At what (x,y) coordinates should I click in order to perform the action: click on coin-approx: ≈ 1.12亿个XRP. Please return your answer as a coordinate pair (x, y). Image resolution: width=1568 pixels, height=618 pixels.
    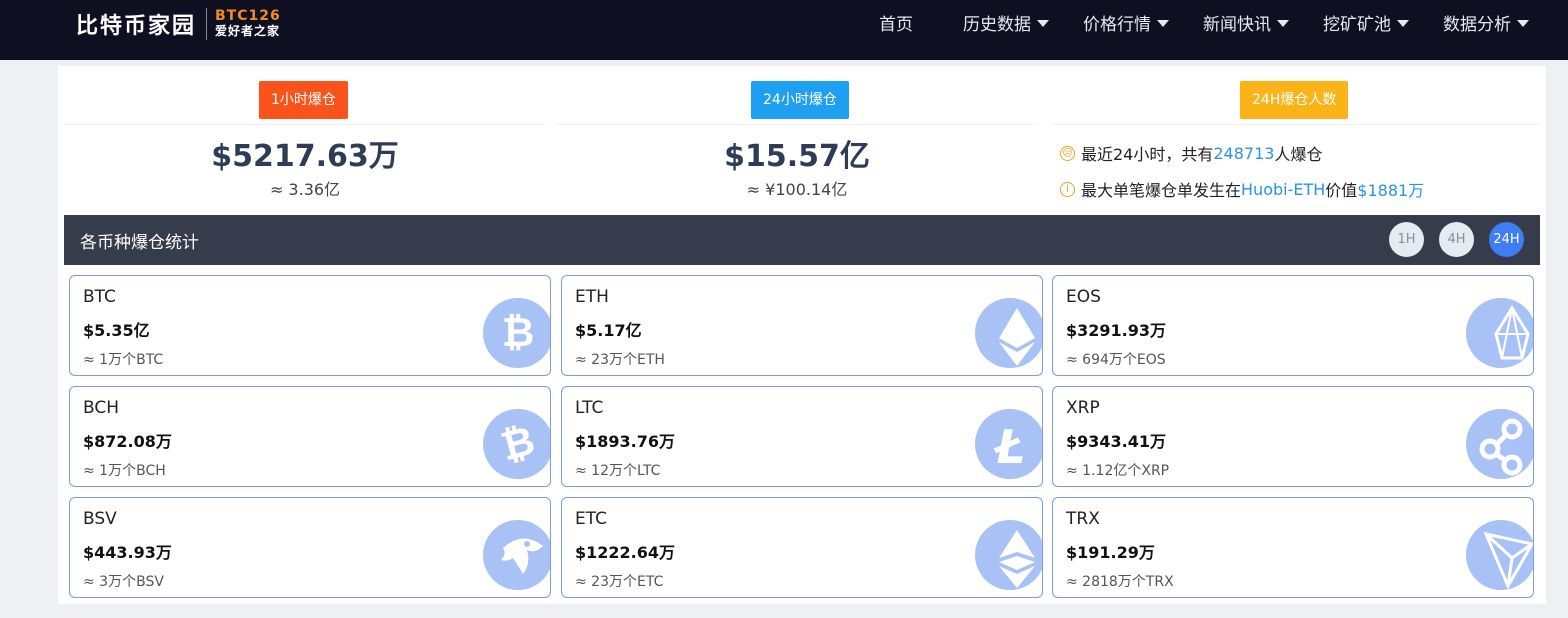
    Looking at the image, I should click on (1118, 471).